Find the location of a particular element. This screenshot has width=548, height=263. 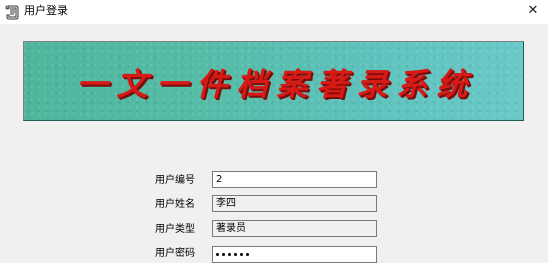

banner-title: 一文一件档案著录系统 is located at coordinates (276, 84).